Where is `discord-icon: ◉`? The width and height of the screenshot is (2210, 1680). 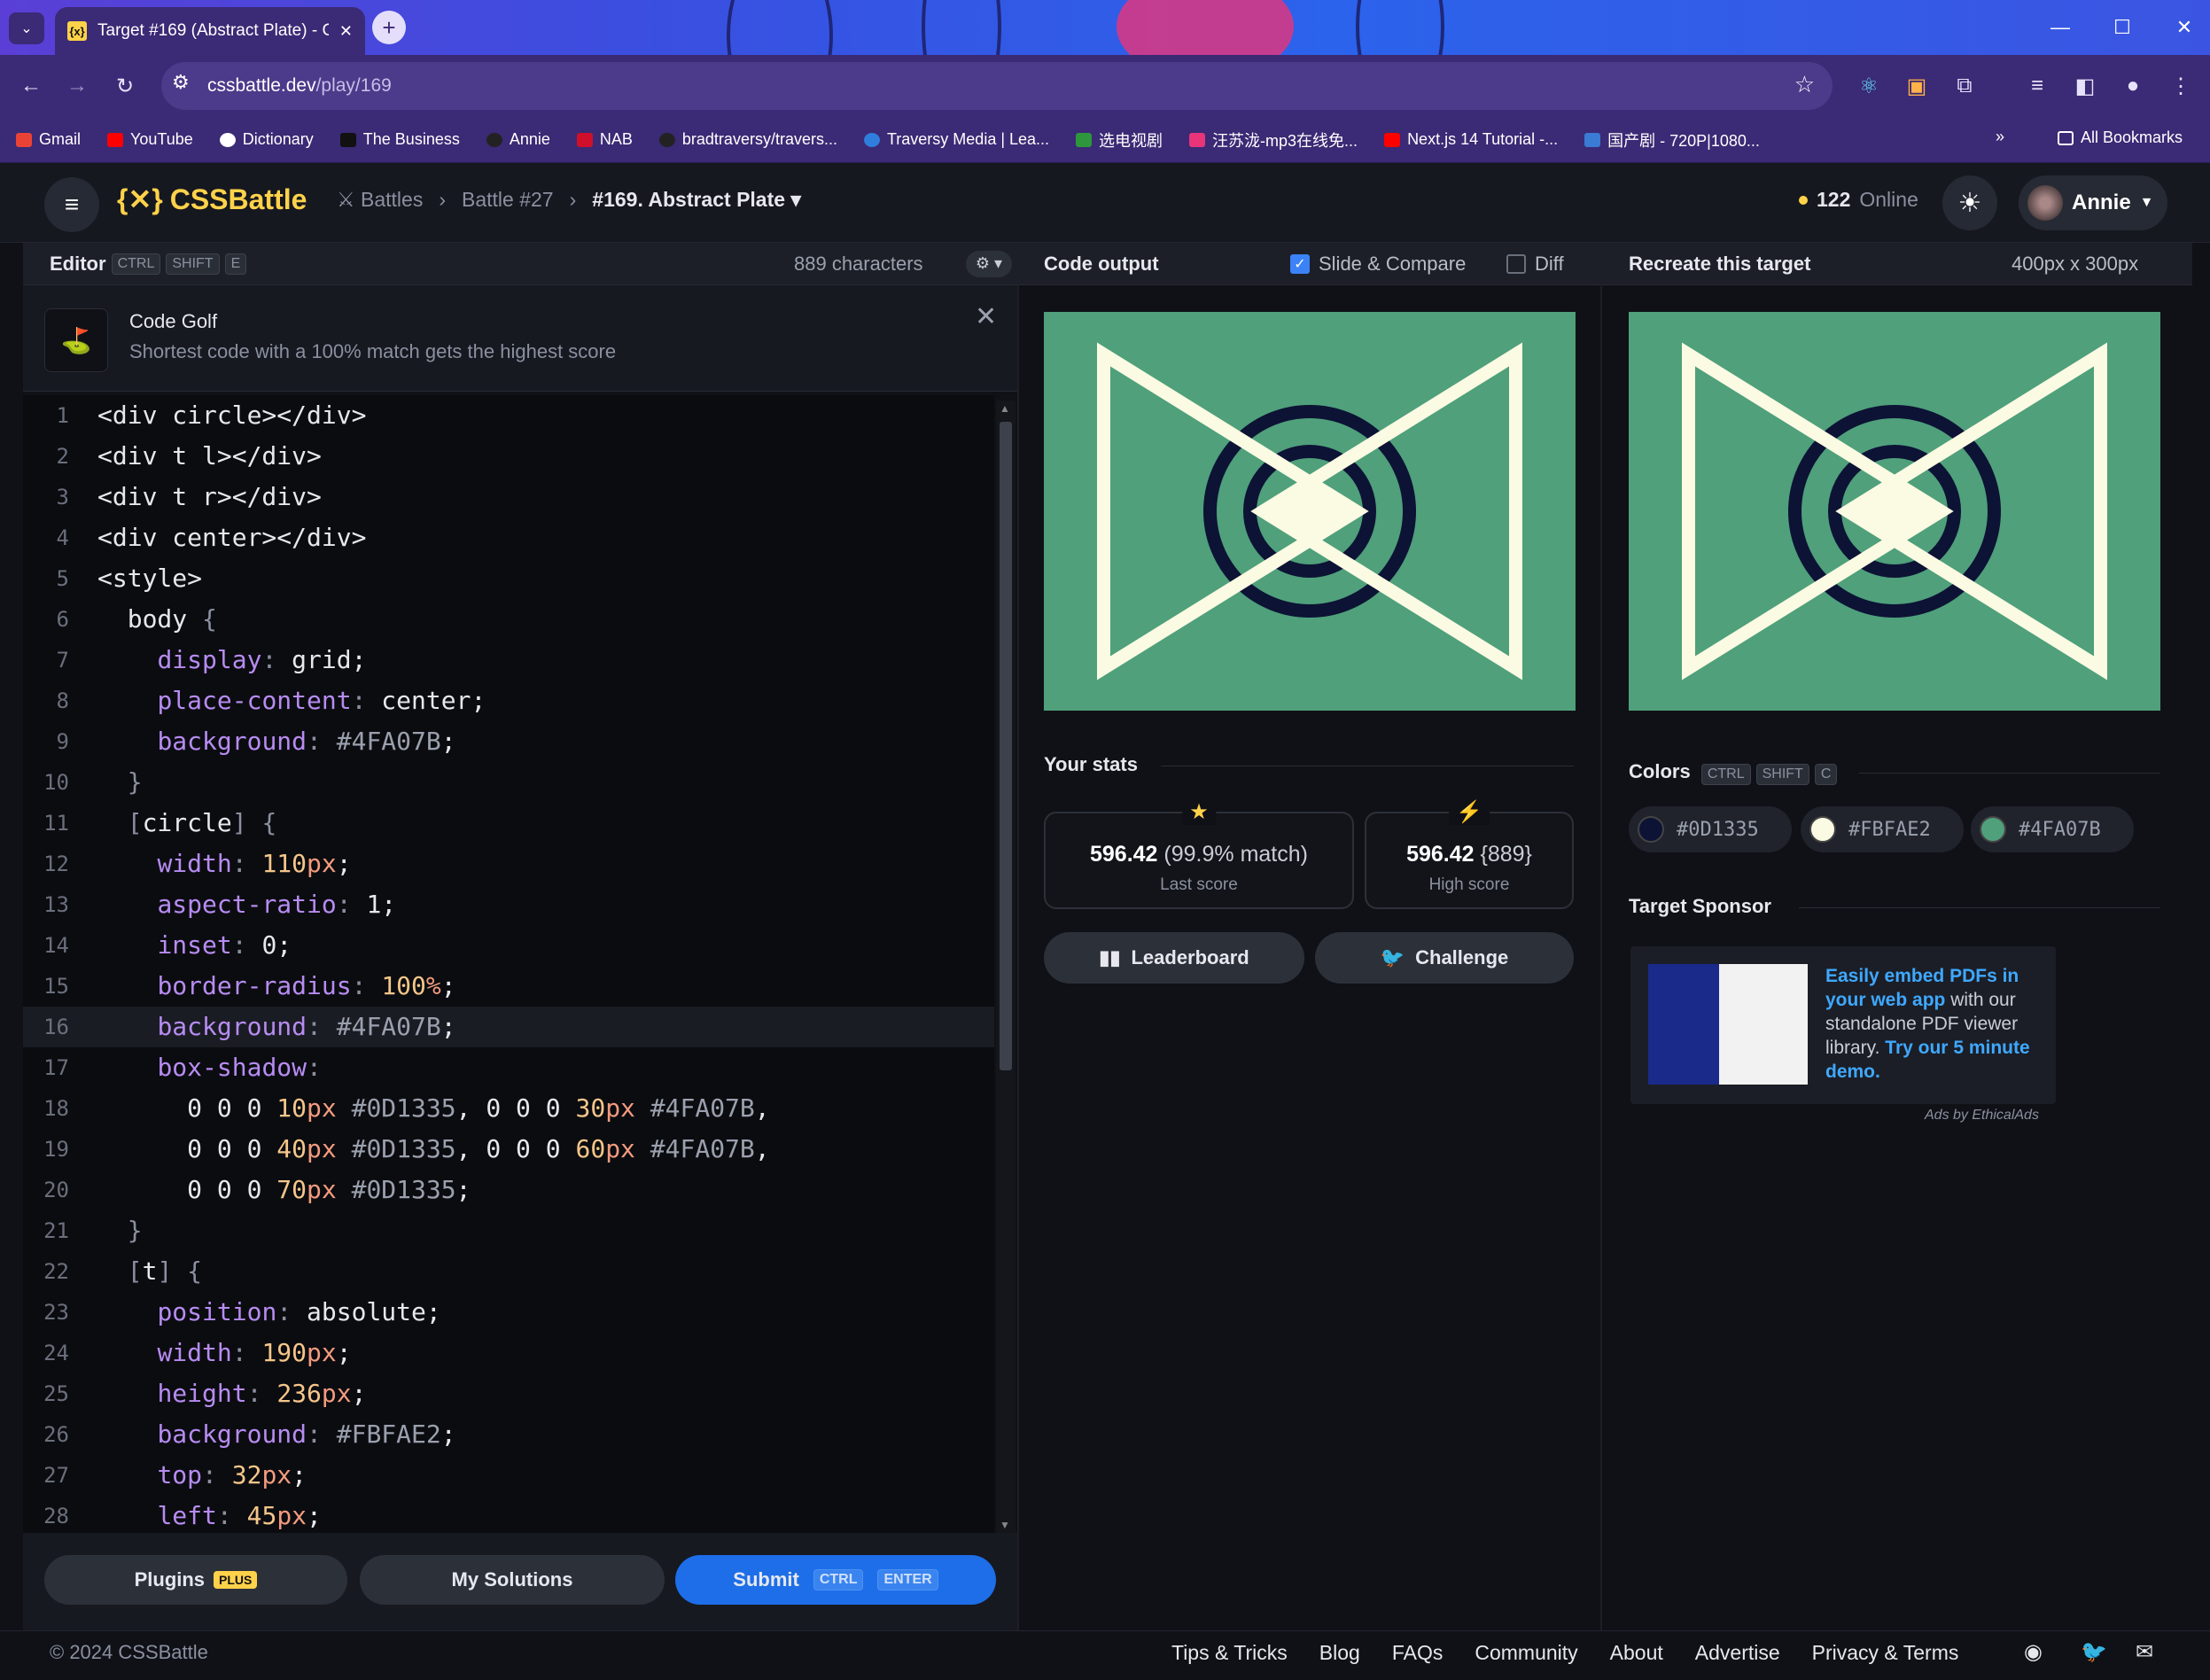
discord-icon: ◉ is located at coordinates (2033, 1652).